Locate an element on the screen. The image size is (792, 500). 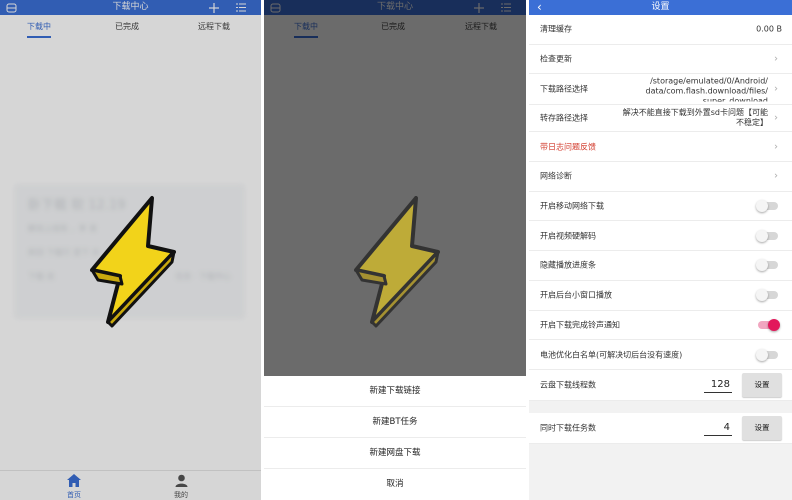
toggle-row-hw-decode: 开启视频硬解码 is located at coordinates (660, 236).